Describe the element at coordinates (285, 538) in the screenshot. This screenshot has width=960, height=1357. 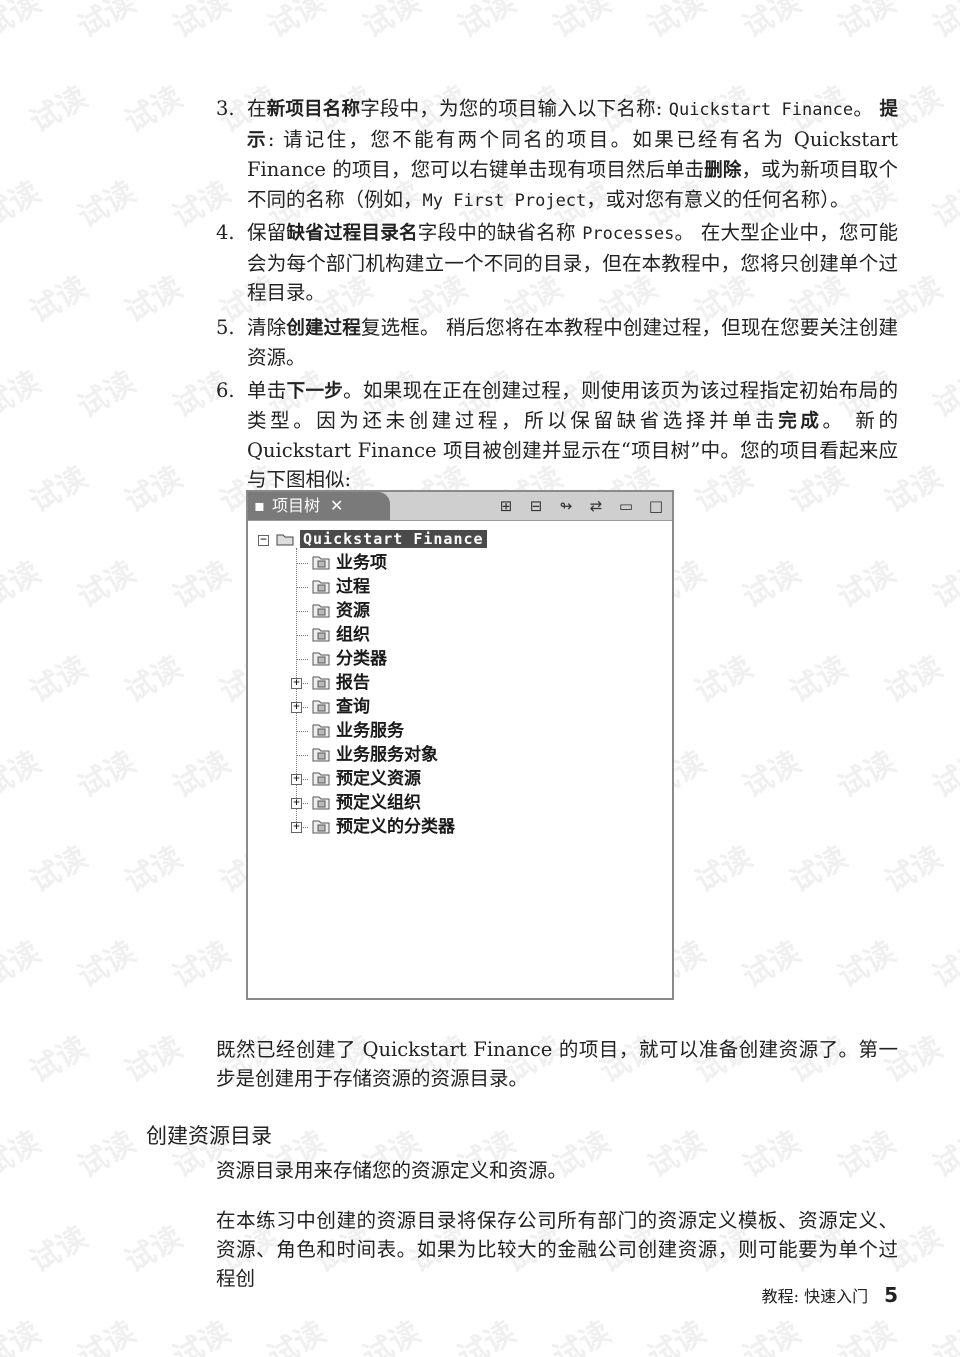
I see `project-folder-icon` at that location.